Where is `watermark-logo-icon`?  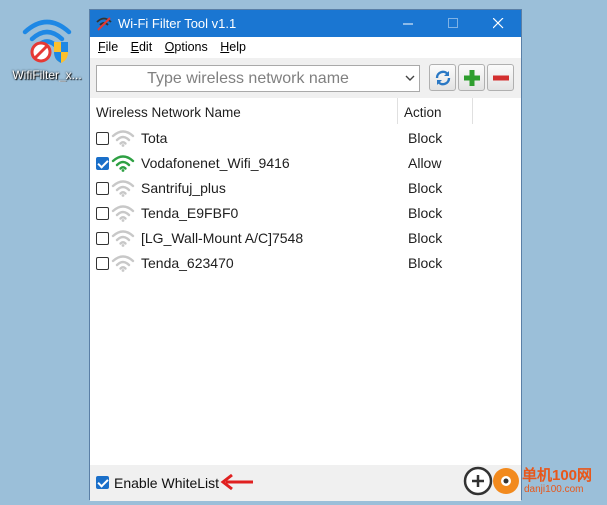
watermark-logo-icon is located at coordinates (491, 481).